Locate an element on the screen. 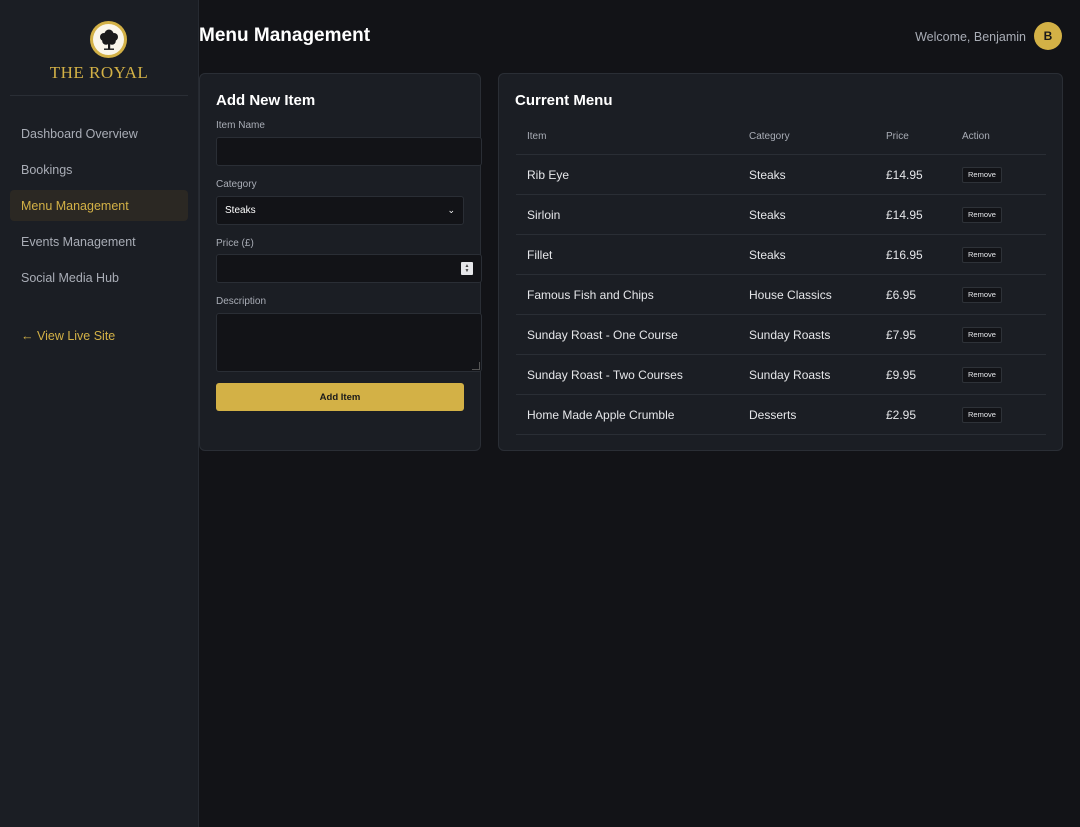 The image size is (1080, 827). category-selected-value: Steaks is located at coordinates (240, 210).